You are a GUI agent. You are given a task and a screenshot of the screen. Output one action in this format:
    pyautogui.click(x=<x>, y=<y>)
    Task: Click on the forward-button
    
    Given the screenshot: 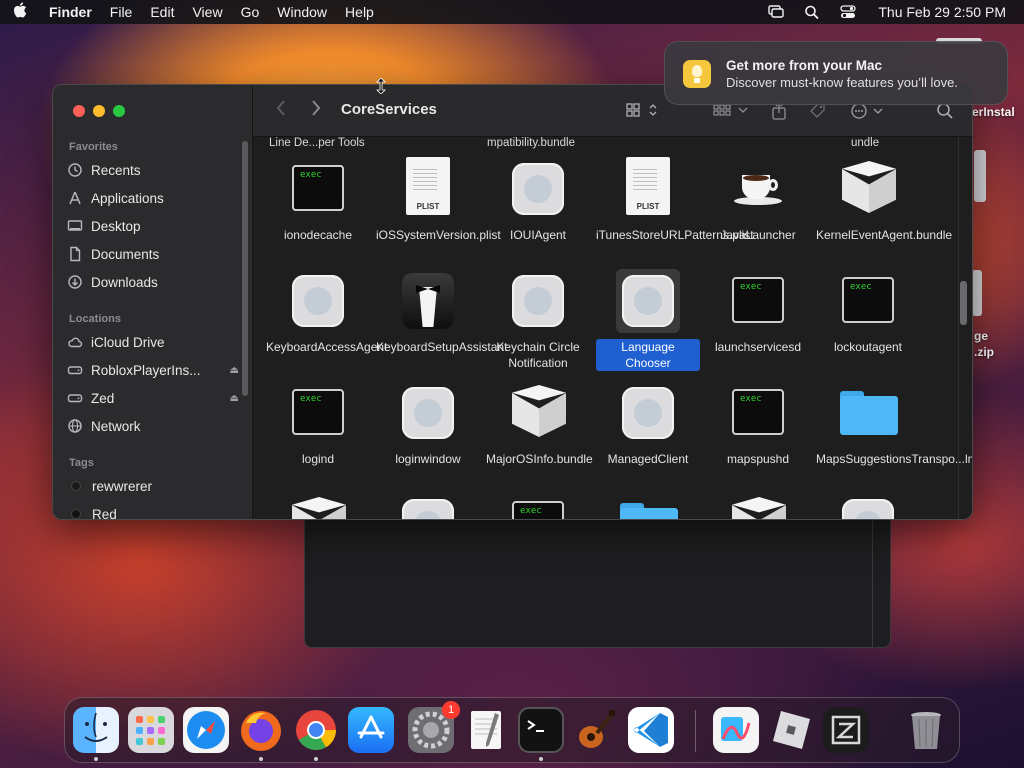 What is the action you would take?
    pyautogui.click(x=316, y=111)
    